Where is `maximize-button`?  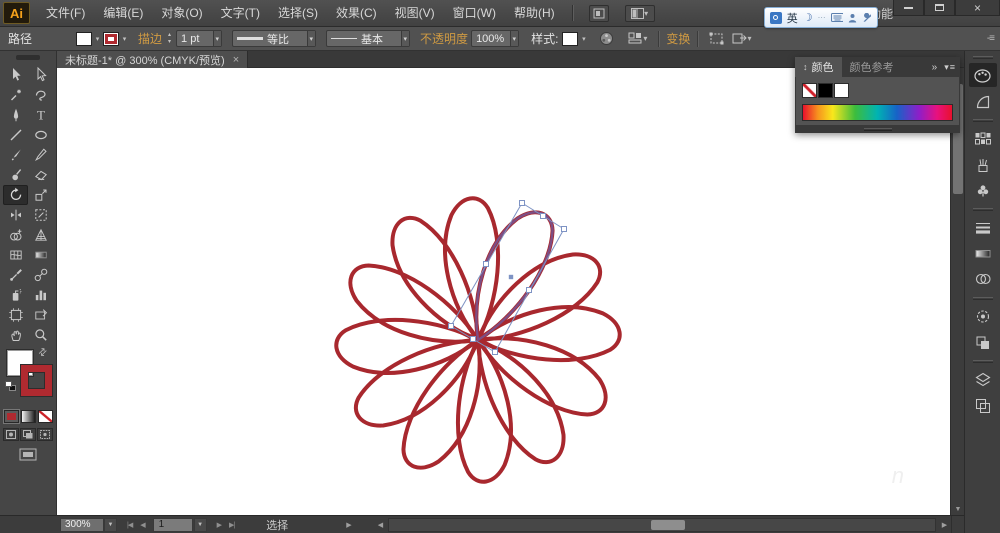
maximize-button is located at coordinates (939, 8).